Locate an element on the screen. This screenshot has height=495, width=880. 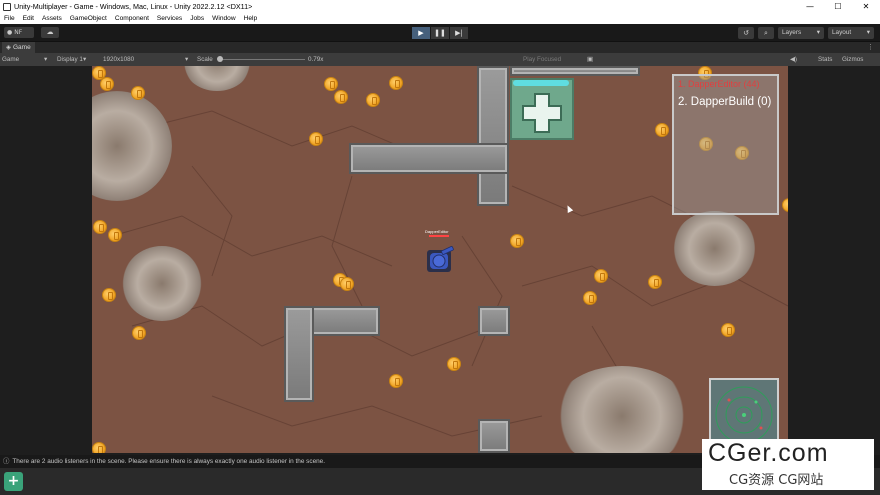
leaderboard-entry-1: 1. DapperEditor (44) is located at coordinates (719, 84).